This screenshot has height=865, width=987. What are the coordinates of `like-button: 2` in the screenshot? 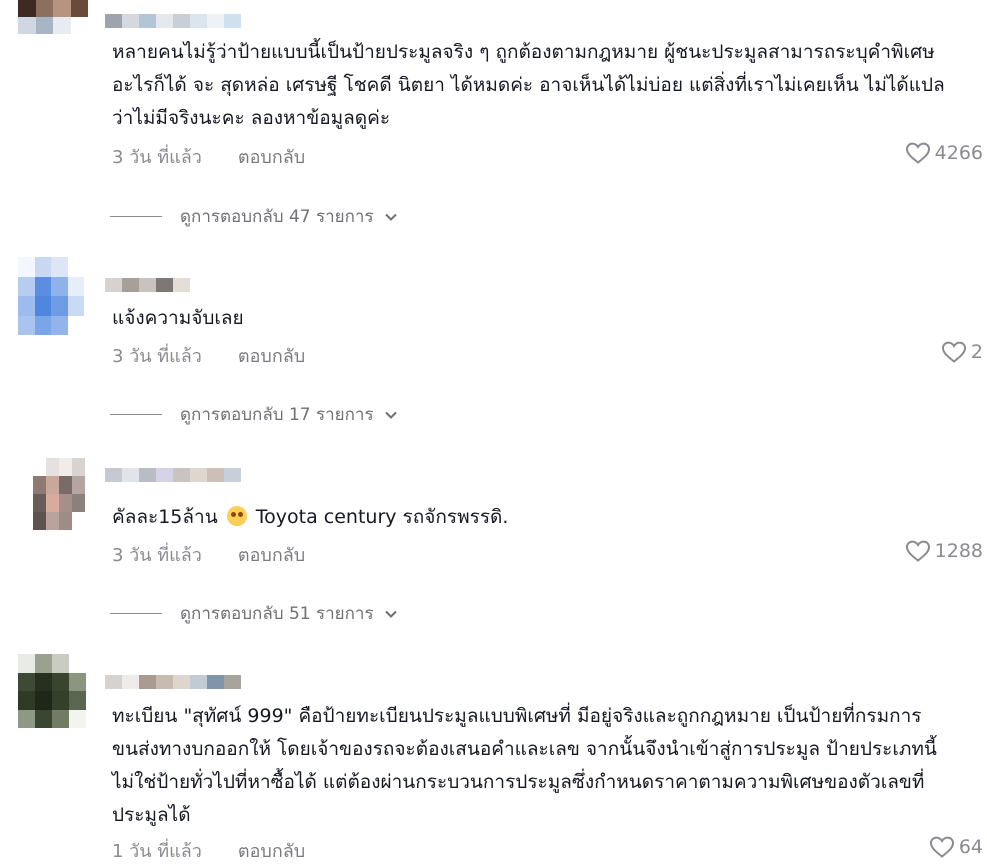 It's located at (962, 352).